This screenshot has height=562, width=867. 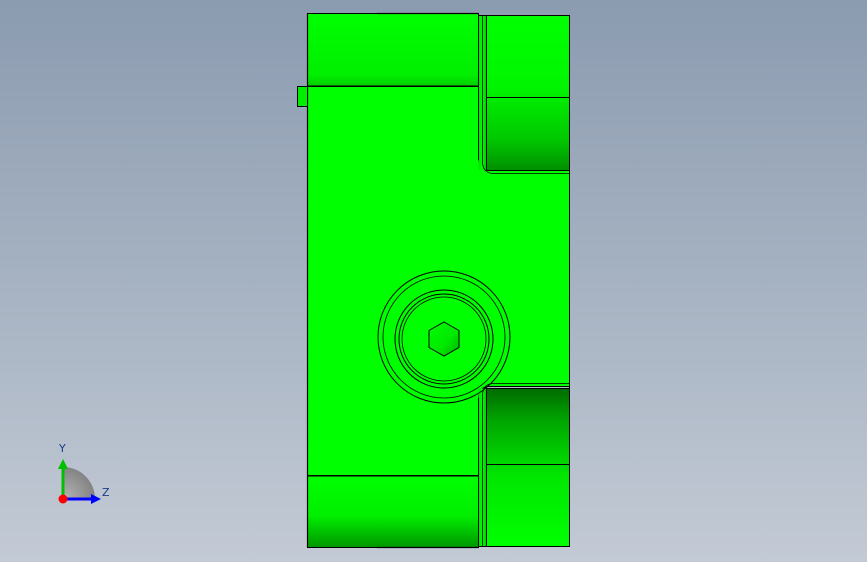 I want to click on top-boss-face, so click(x=393, y=50).